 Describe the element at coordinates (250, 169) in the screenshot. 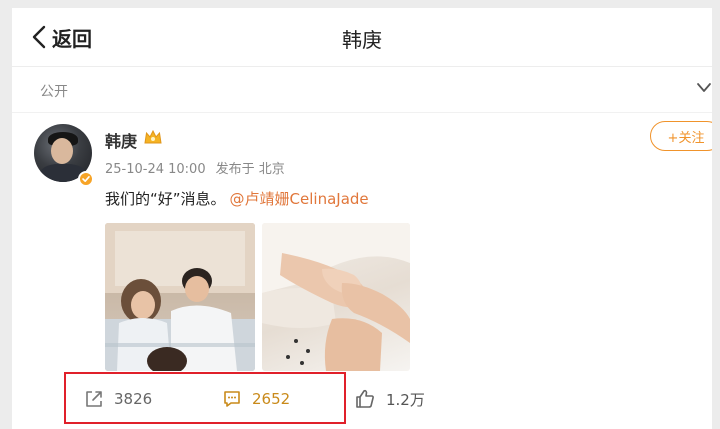

I see `post-source: 发布于 北京` at that location.